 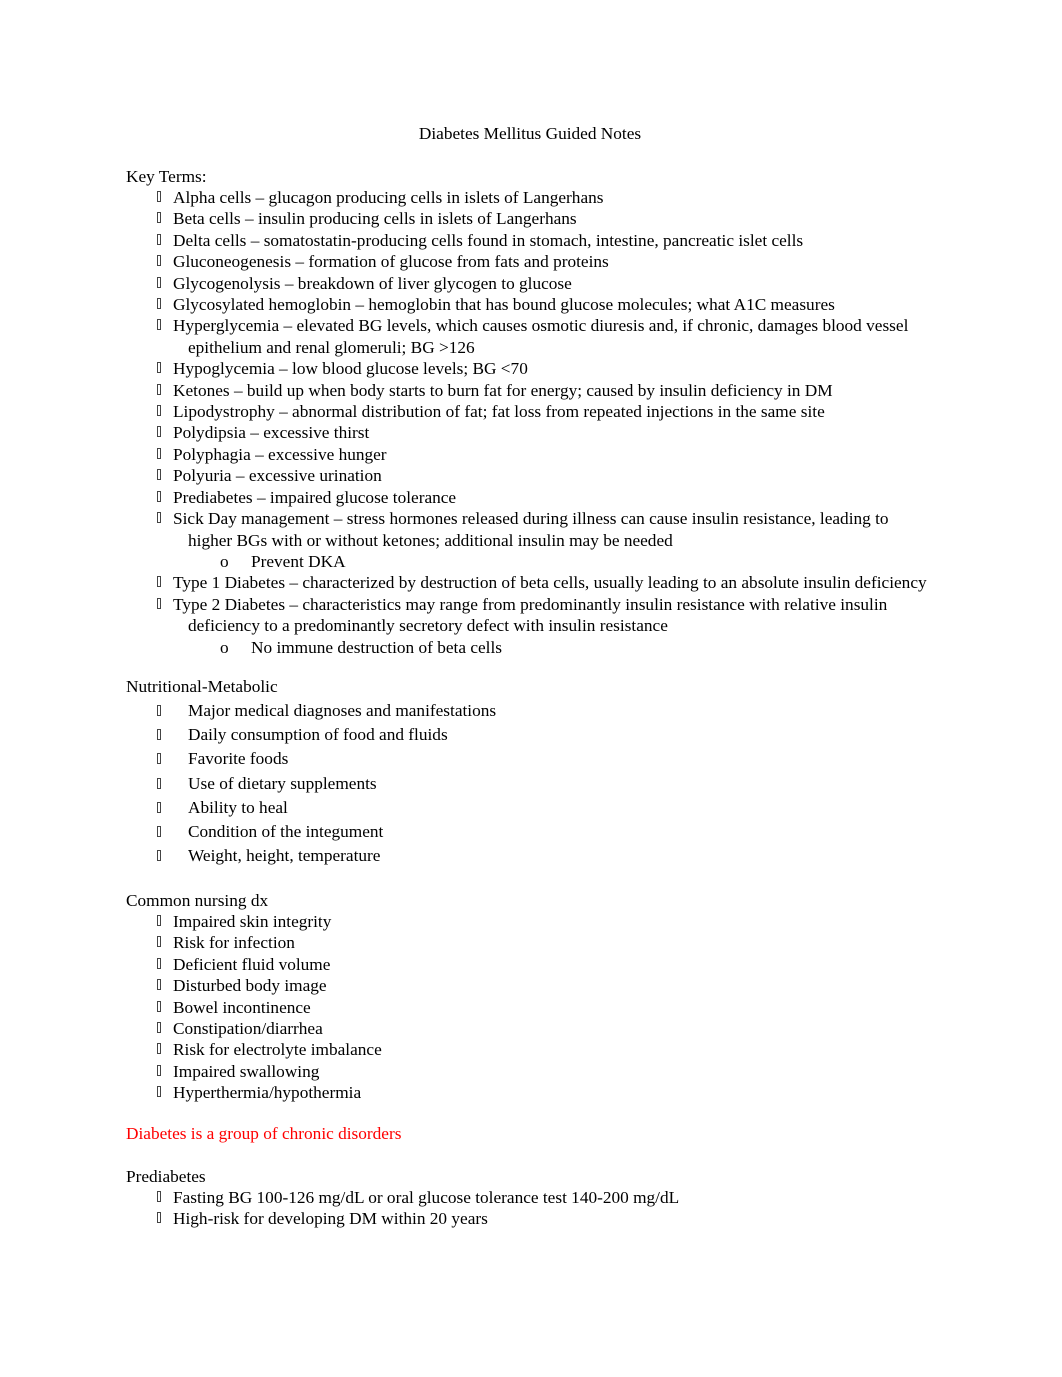 I want to click on nutritional-item-text: Use of dietary supplements, so click(x=282, y=783).